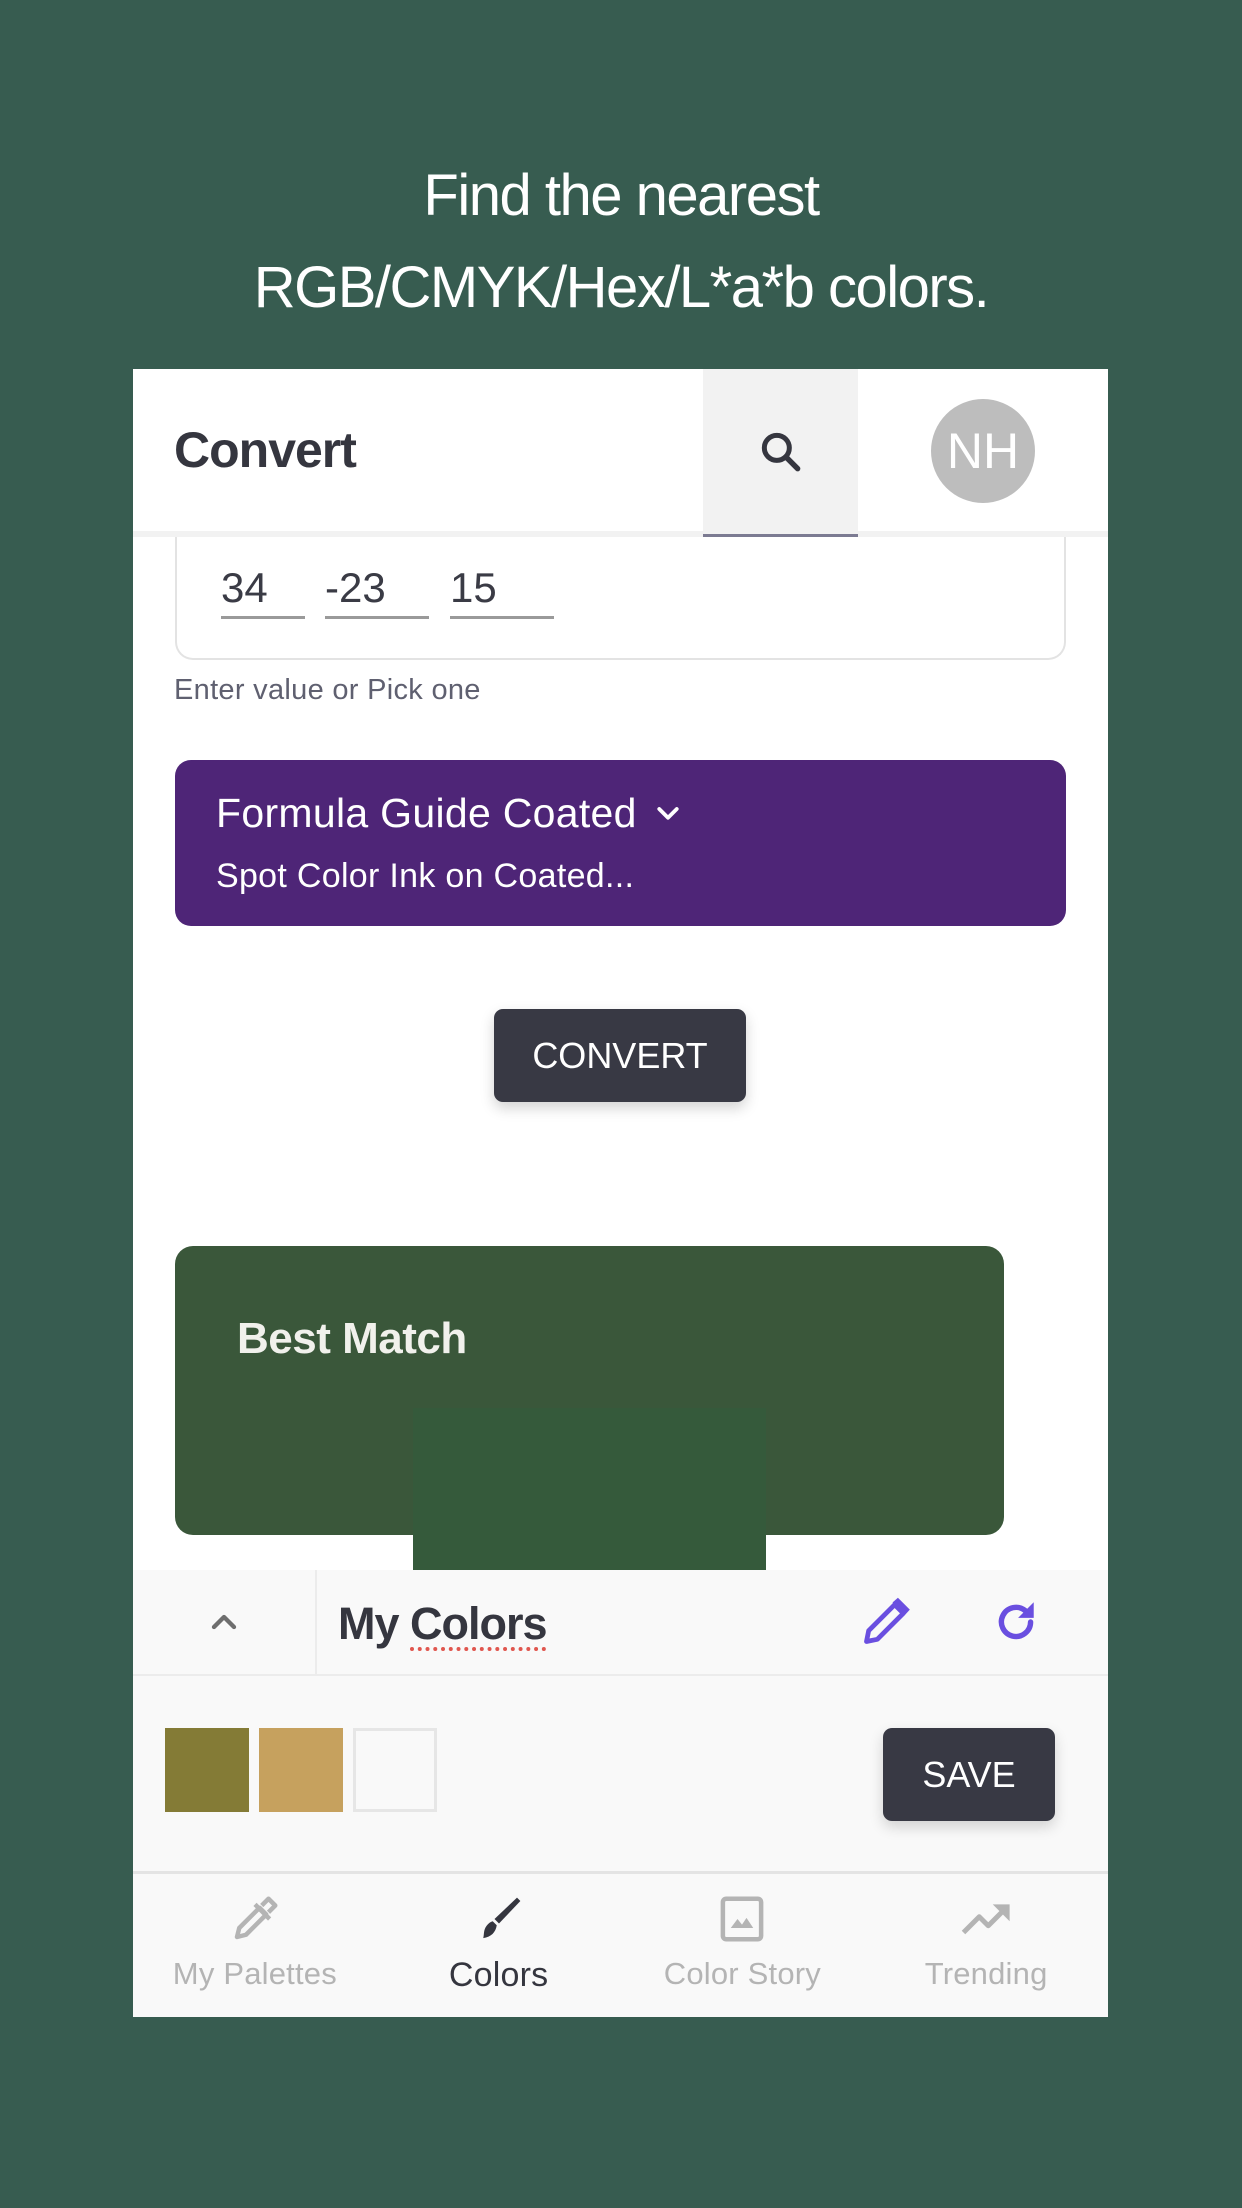 This screenshot has height=2208, width=1242. What do you see at coordinates (620, 453) in the screenshot?
I see `app-header: Convert NH` at bounding box center [620, 453].